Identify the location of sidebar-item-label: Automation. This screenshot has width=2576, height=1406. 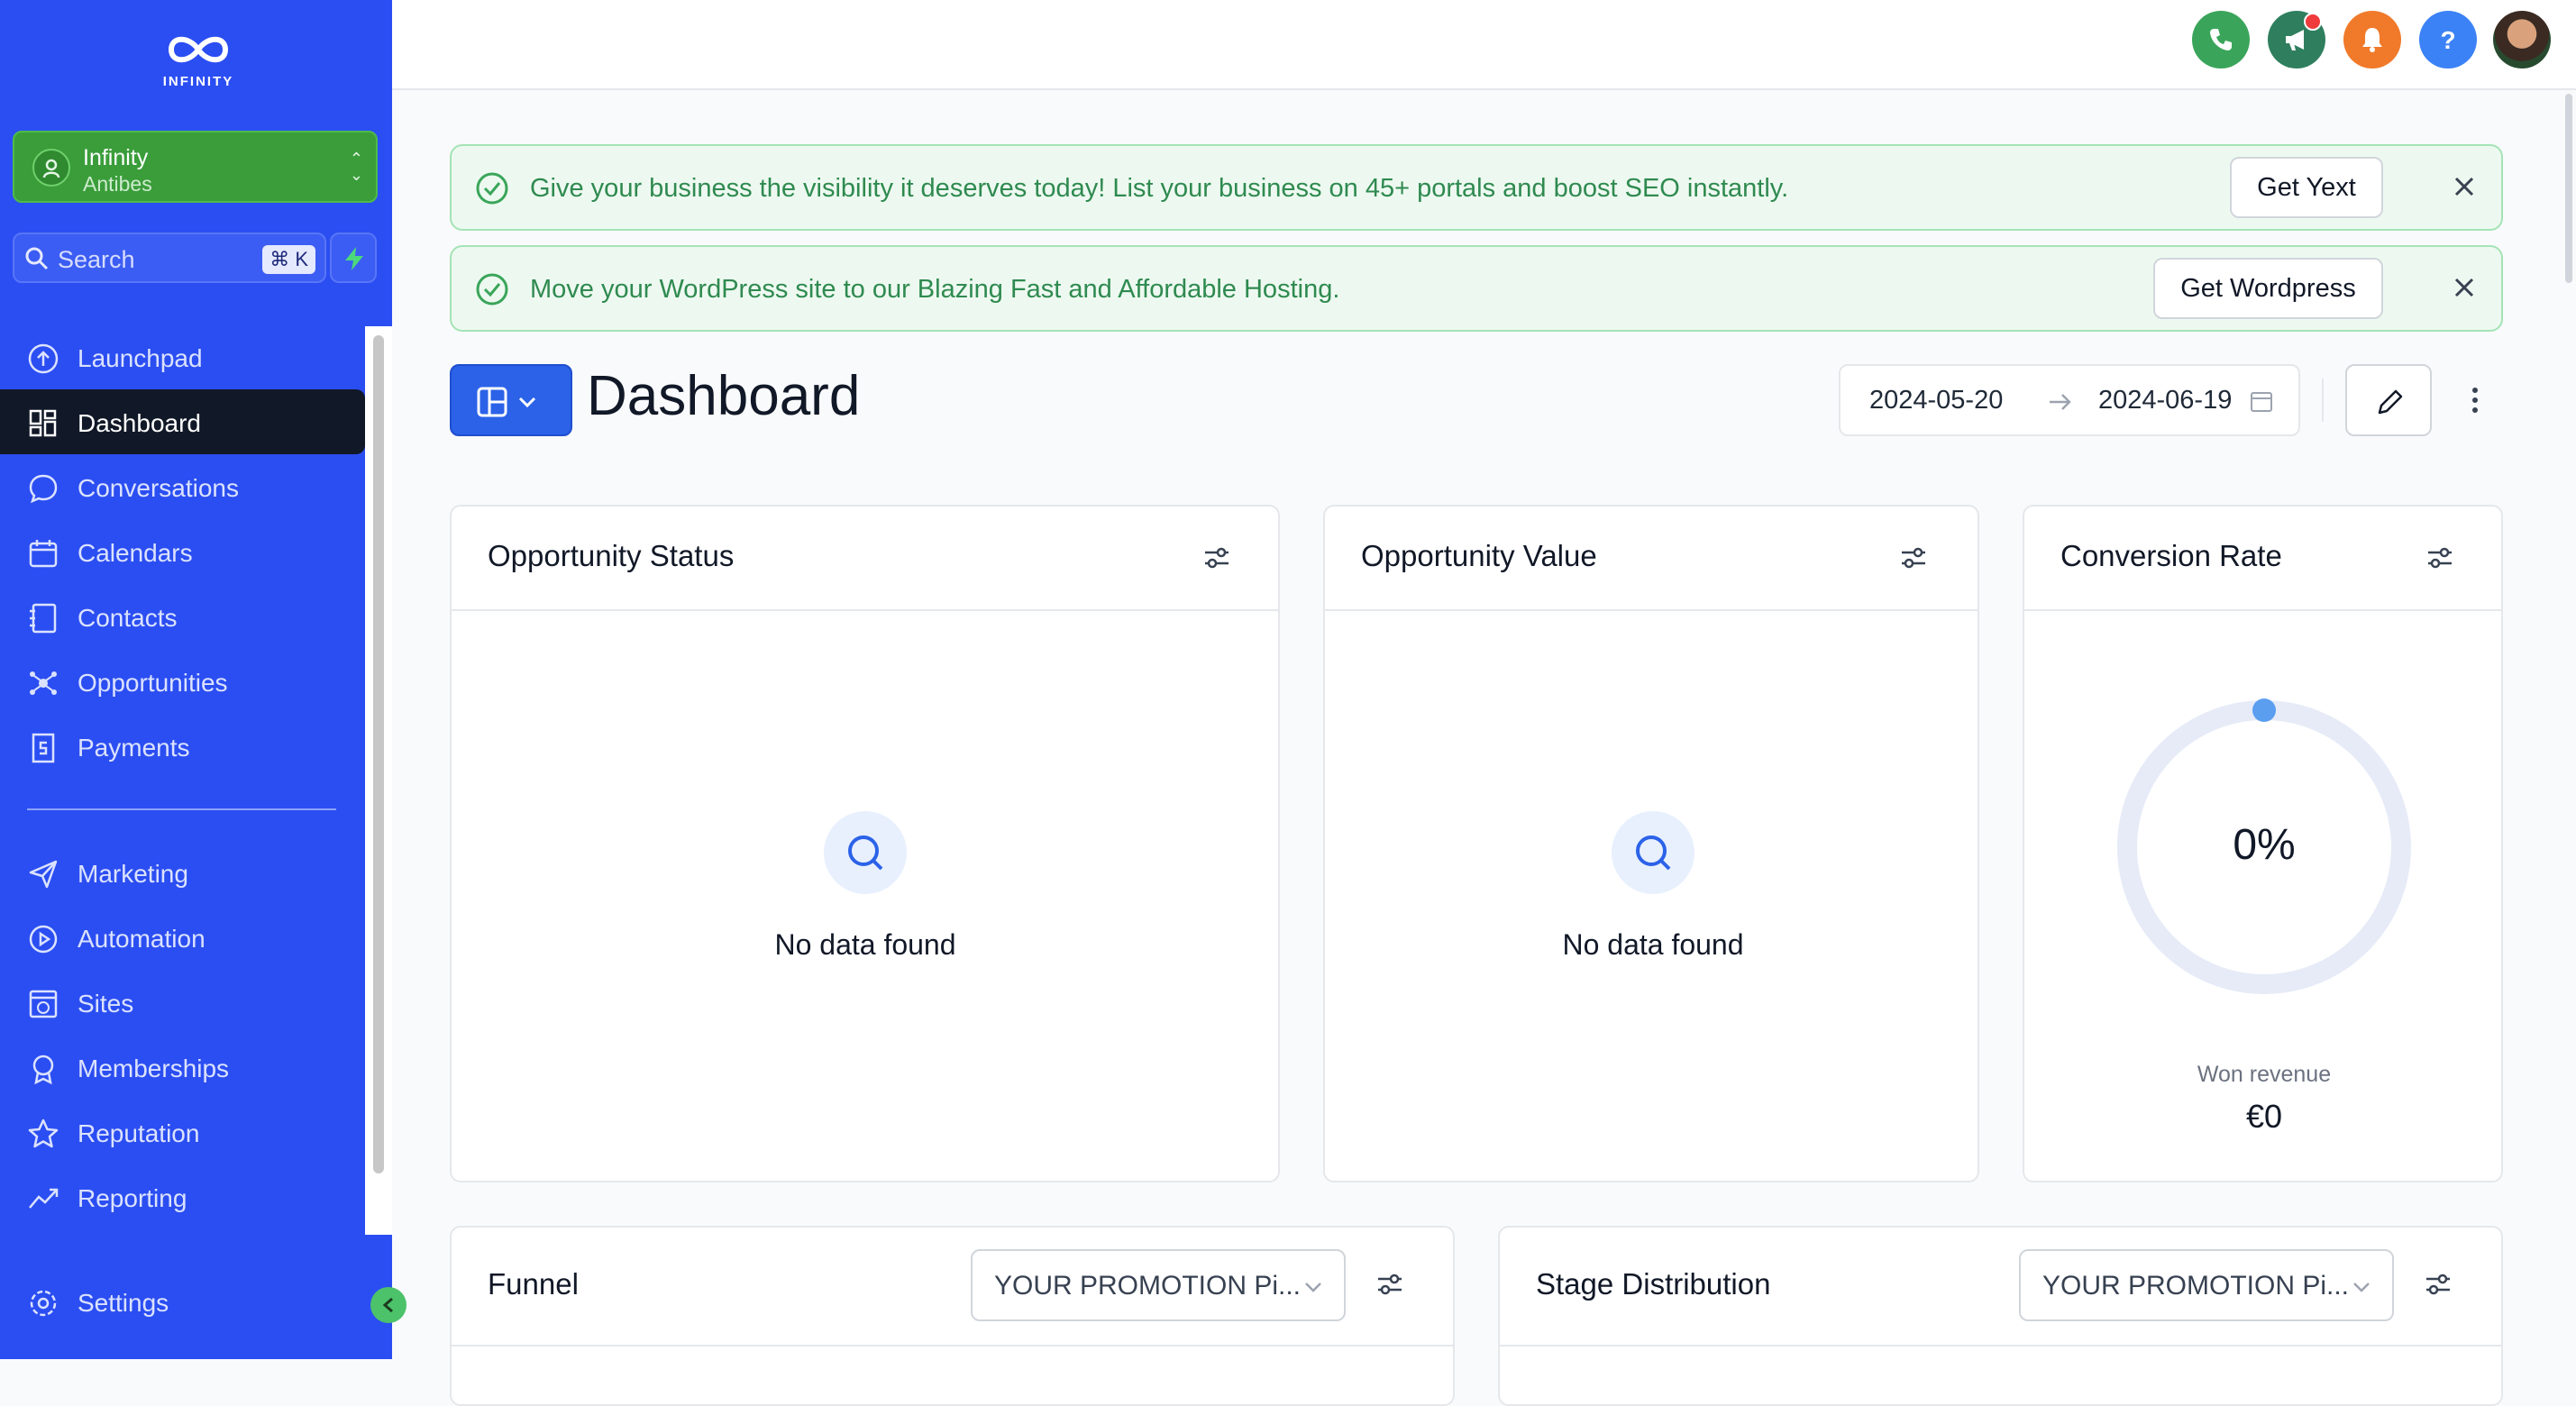
(142, 939).